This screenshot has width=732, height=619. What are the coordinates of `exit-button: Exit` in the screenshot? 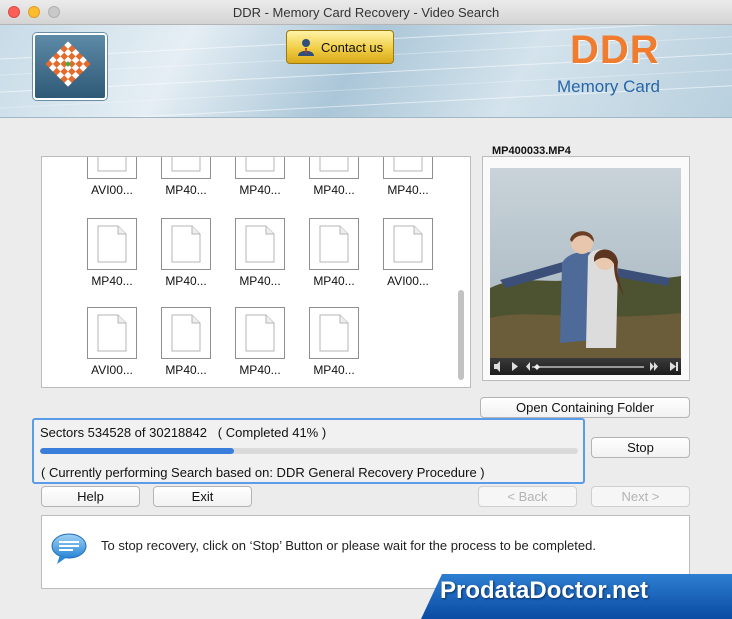 It's located at (202, 496).